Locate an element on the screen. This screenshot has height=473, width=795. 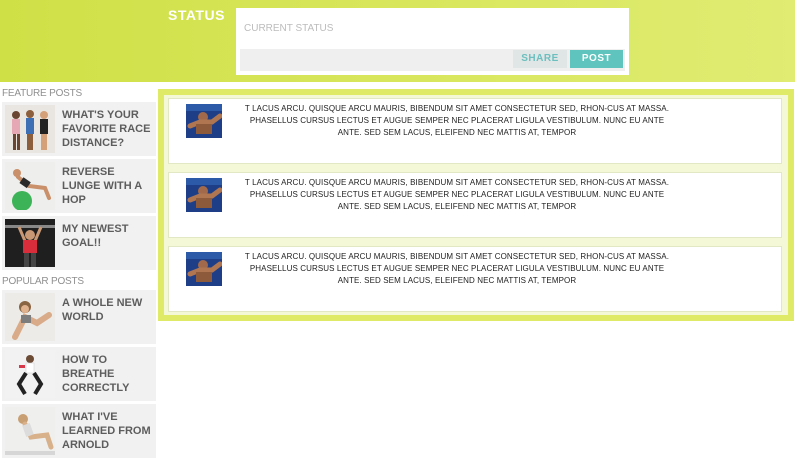
exercise-ball-photo is located at coordinates (30, 186).